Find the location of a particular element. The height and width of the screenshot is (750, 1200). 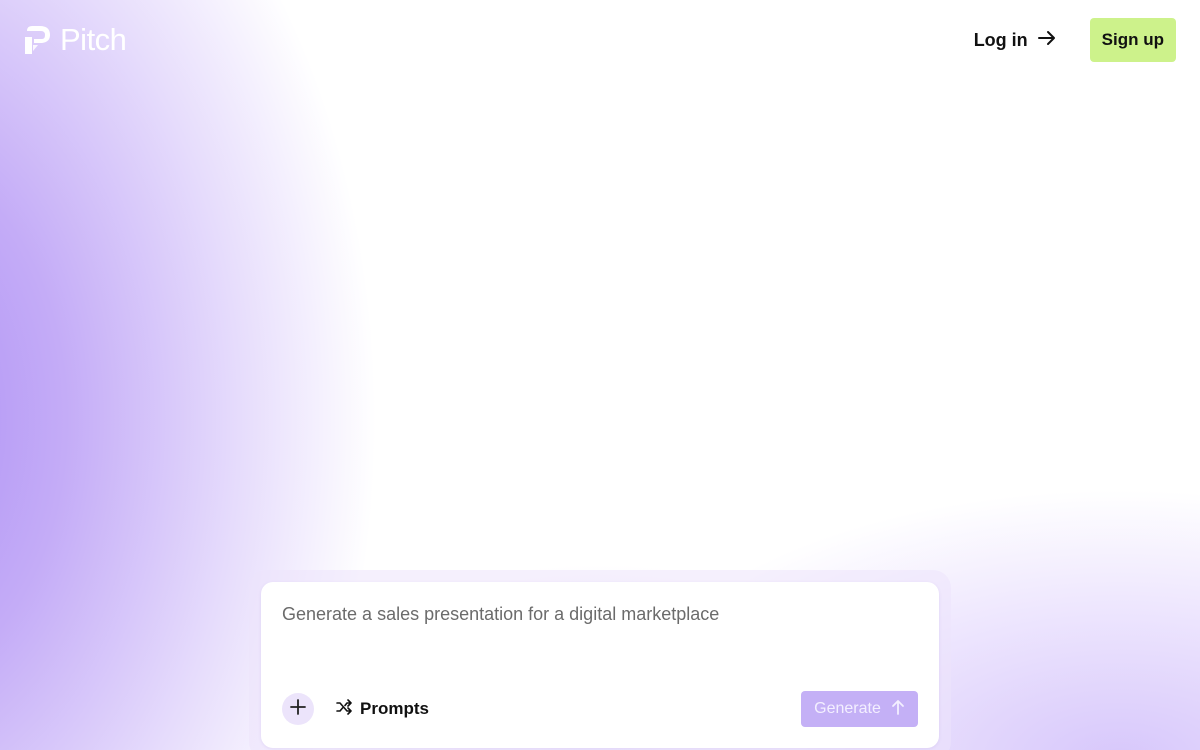

generate-label: Generate is located at coordinates (847, 708).